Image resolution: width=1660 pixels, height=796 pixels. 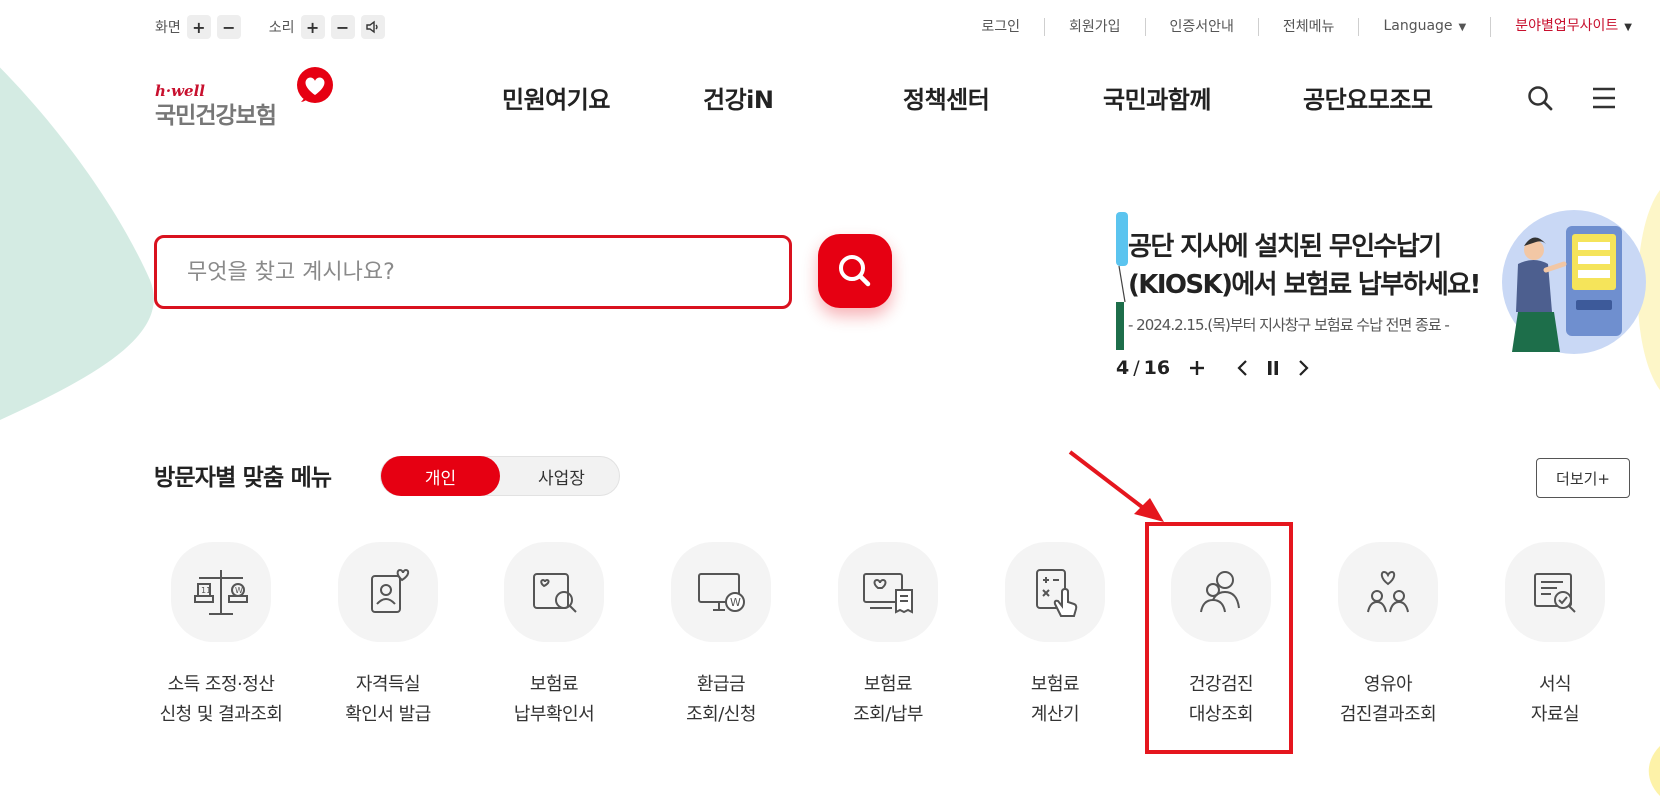 I want to click on nav-civil-service: 민원여기요, so click(x=556, y=97).